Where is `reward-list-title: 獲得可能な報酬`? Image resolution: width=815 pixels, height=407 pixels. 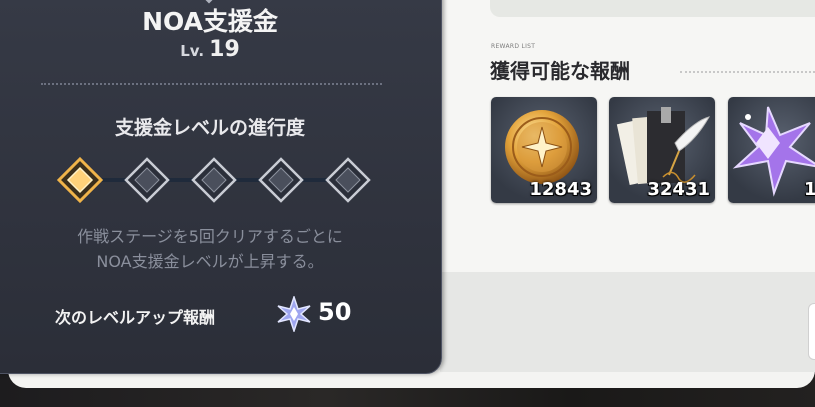 reward-list-title: 獲得可能な報酬 is located at coordinates (560, 71).